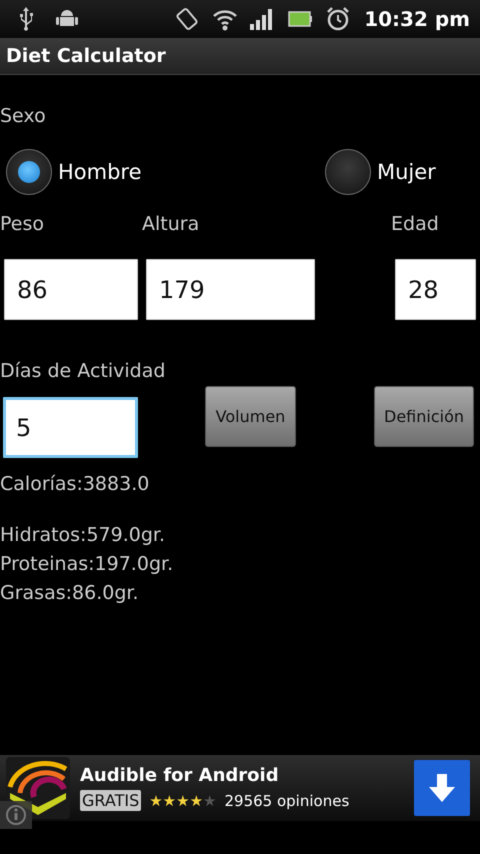 The image size is (480, 854). What do you see at coordinates (70, 427) in the screenshot?
I see `input-field: 5` at bounding box center [70, 427].